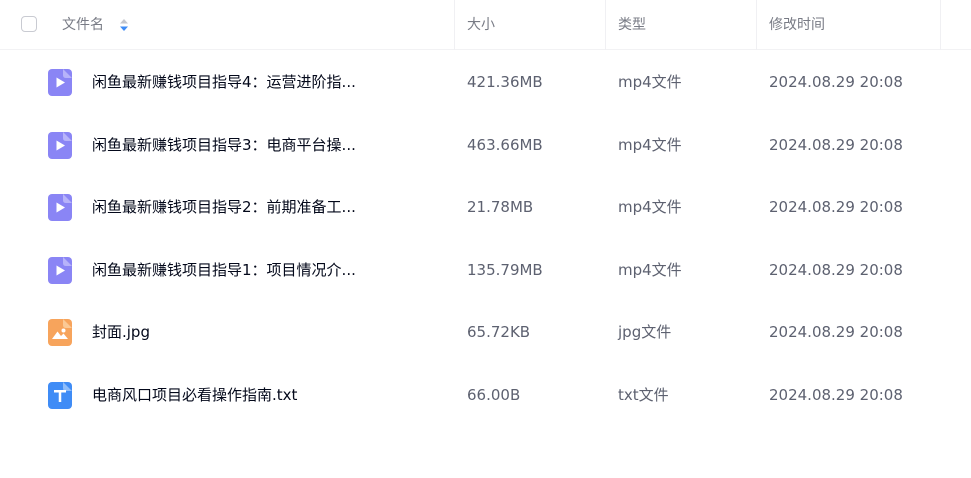  I want to click on text-file-icon, so click(60, 395).